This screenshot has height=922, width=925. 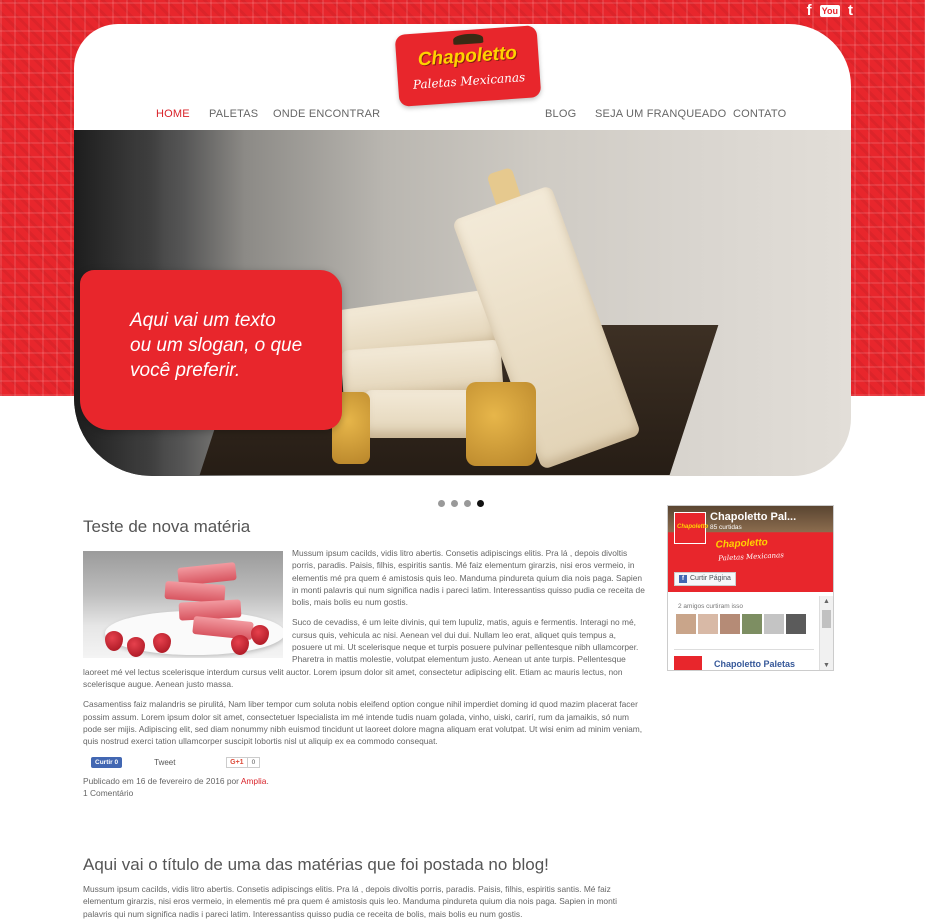 What do you see at coordinates (468, 38) in the screenshot?
I see `sombrero-icon` at bounding box center [468, 38].